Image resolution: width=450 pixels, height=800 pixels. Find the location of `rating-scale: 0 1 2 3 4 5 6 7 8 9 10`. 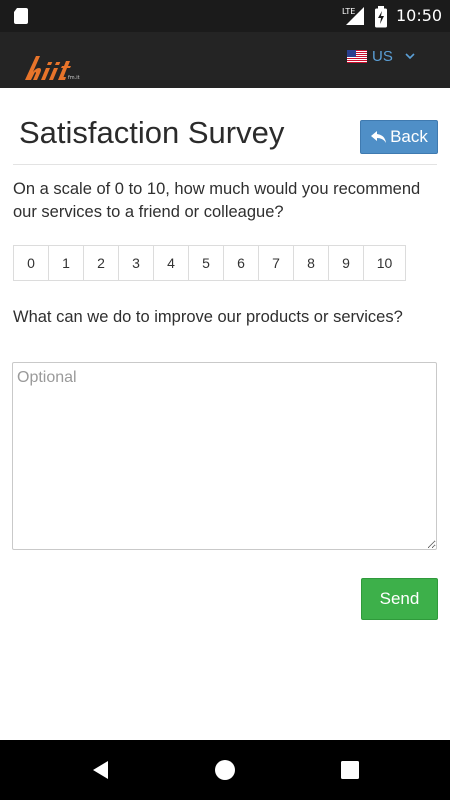

rating-scale: 0 1 2 3 4 5 6 7 8 9 10 is located at coordinates (209, 263).